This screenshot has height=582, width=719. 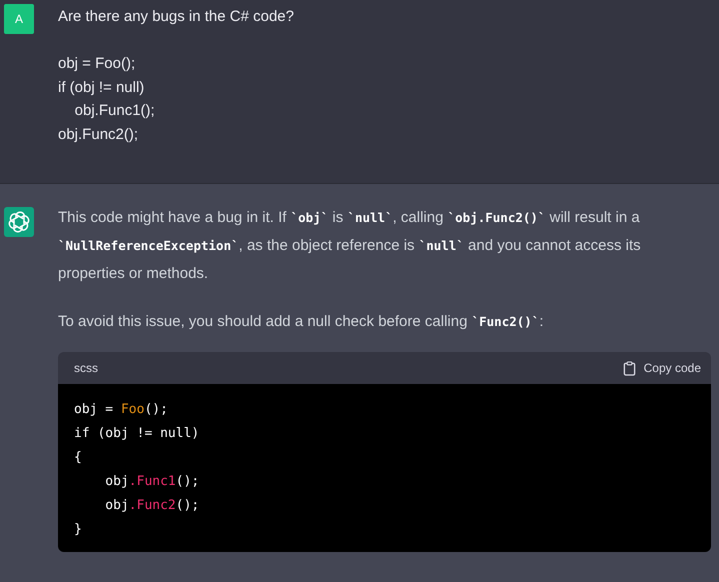 I want to click on assistant-logo-icon, so click(x=19, y=222).